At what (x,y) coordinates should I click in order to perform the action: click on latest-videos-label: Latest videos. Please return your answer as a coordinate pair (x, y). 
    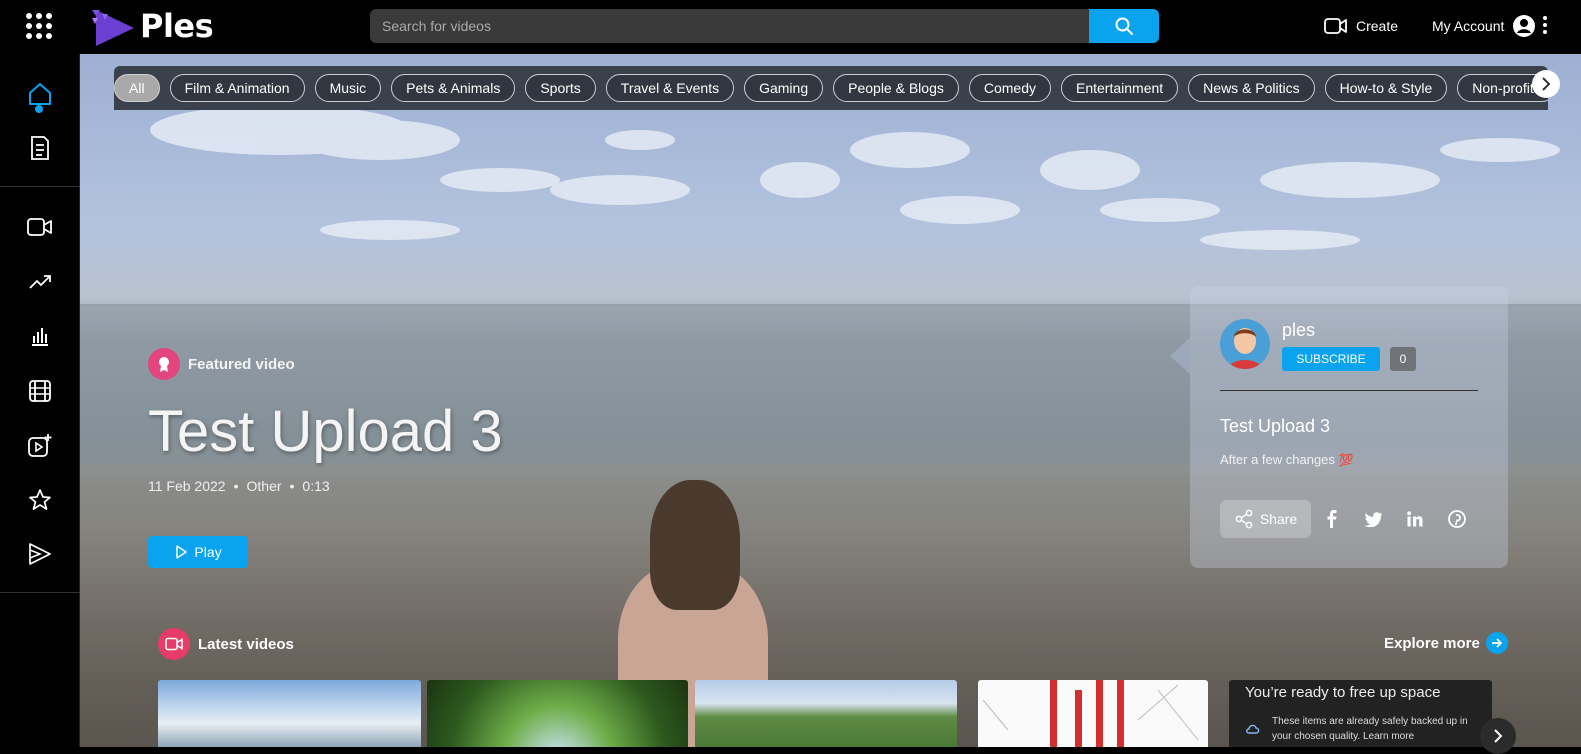
    Looking at the image, I should click on (246, 644).